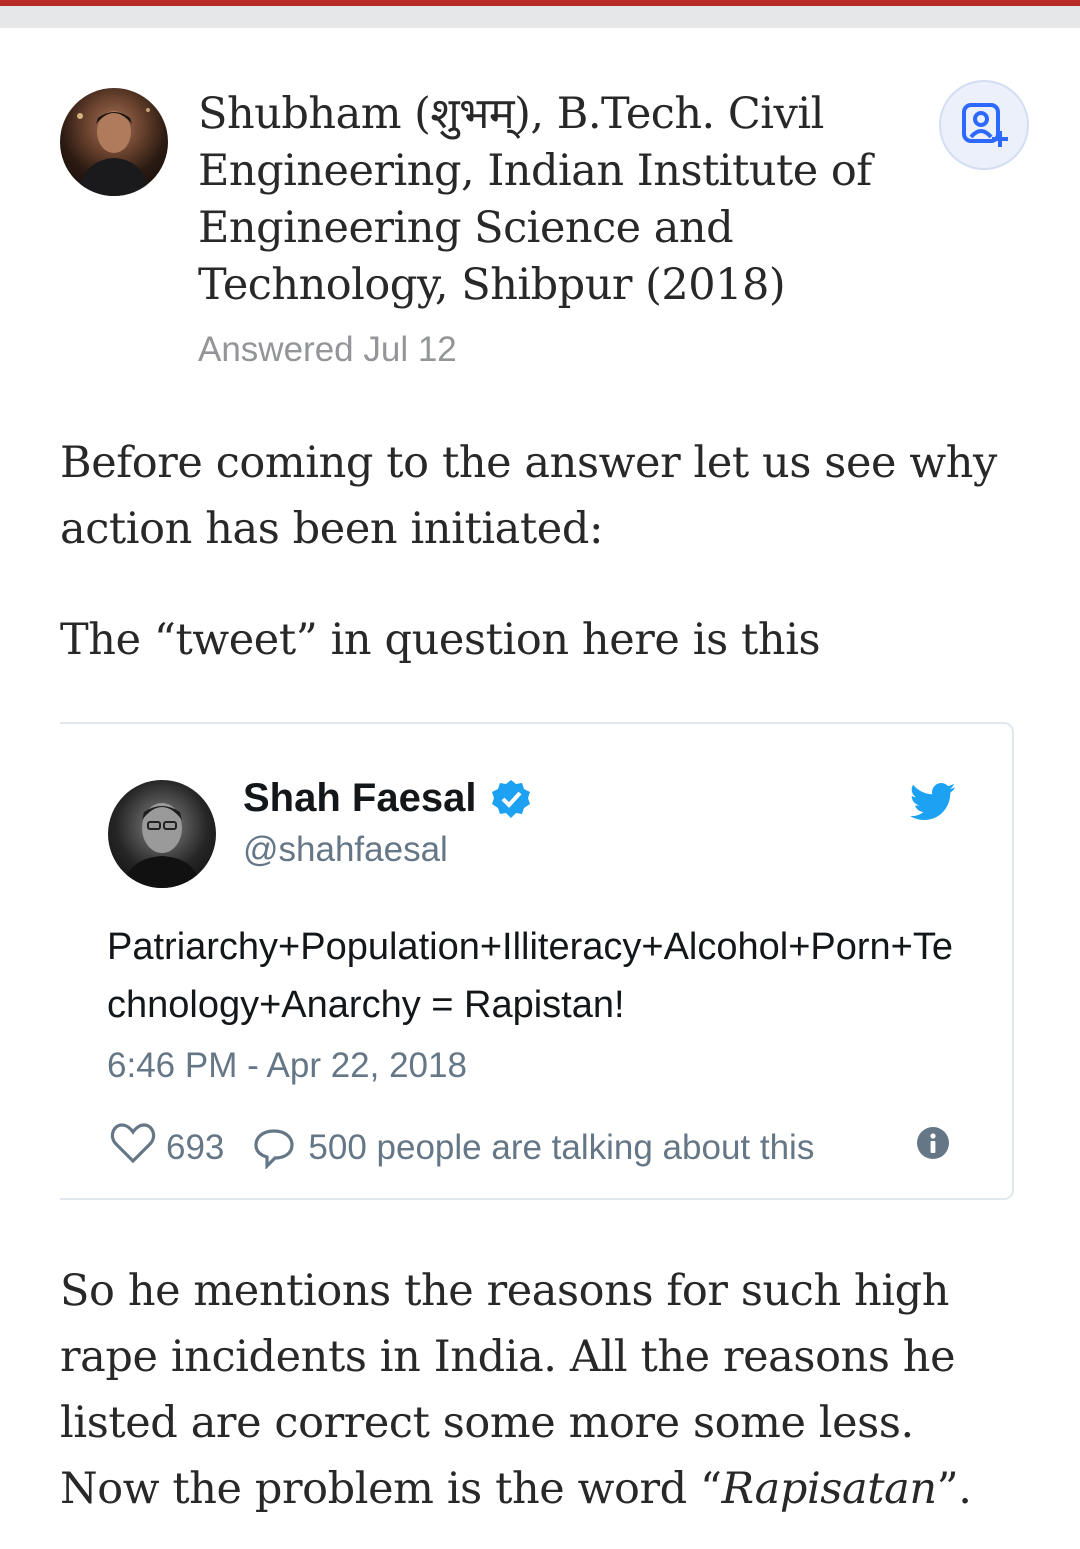  What do you see at coordinates (195, 1148) in the screenshot?
I see `like-count: 693` at bounding box center [195, 1148].